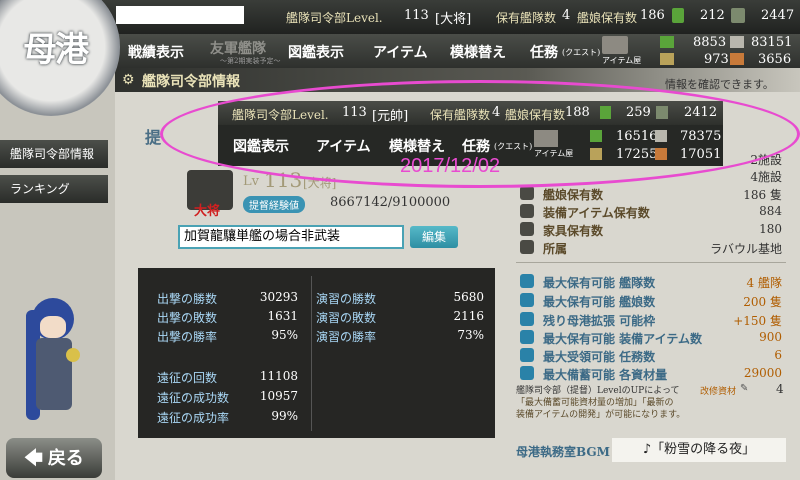  Describe the element at coordinates (478, 52) in the screenshot. I see `nav-furniture: 模様替え` at that location.